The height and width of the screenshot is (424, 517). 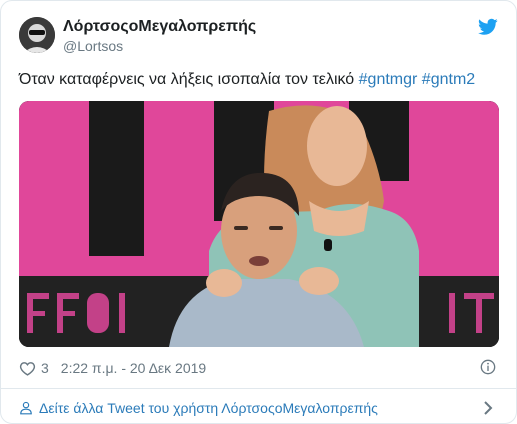 I want to click on twitter-bird-icon, so click(x=488, y=27).